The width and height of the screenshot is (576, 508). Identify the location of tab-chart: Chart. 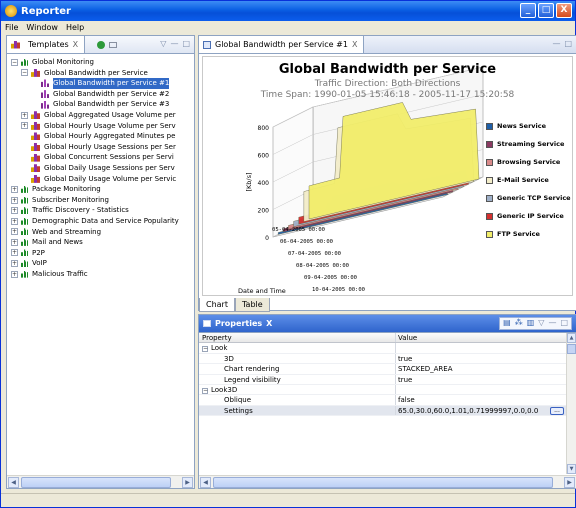
(217, 305).